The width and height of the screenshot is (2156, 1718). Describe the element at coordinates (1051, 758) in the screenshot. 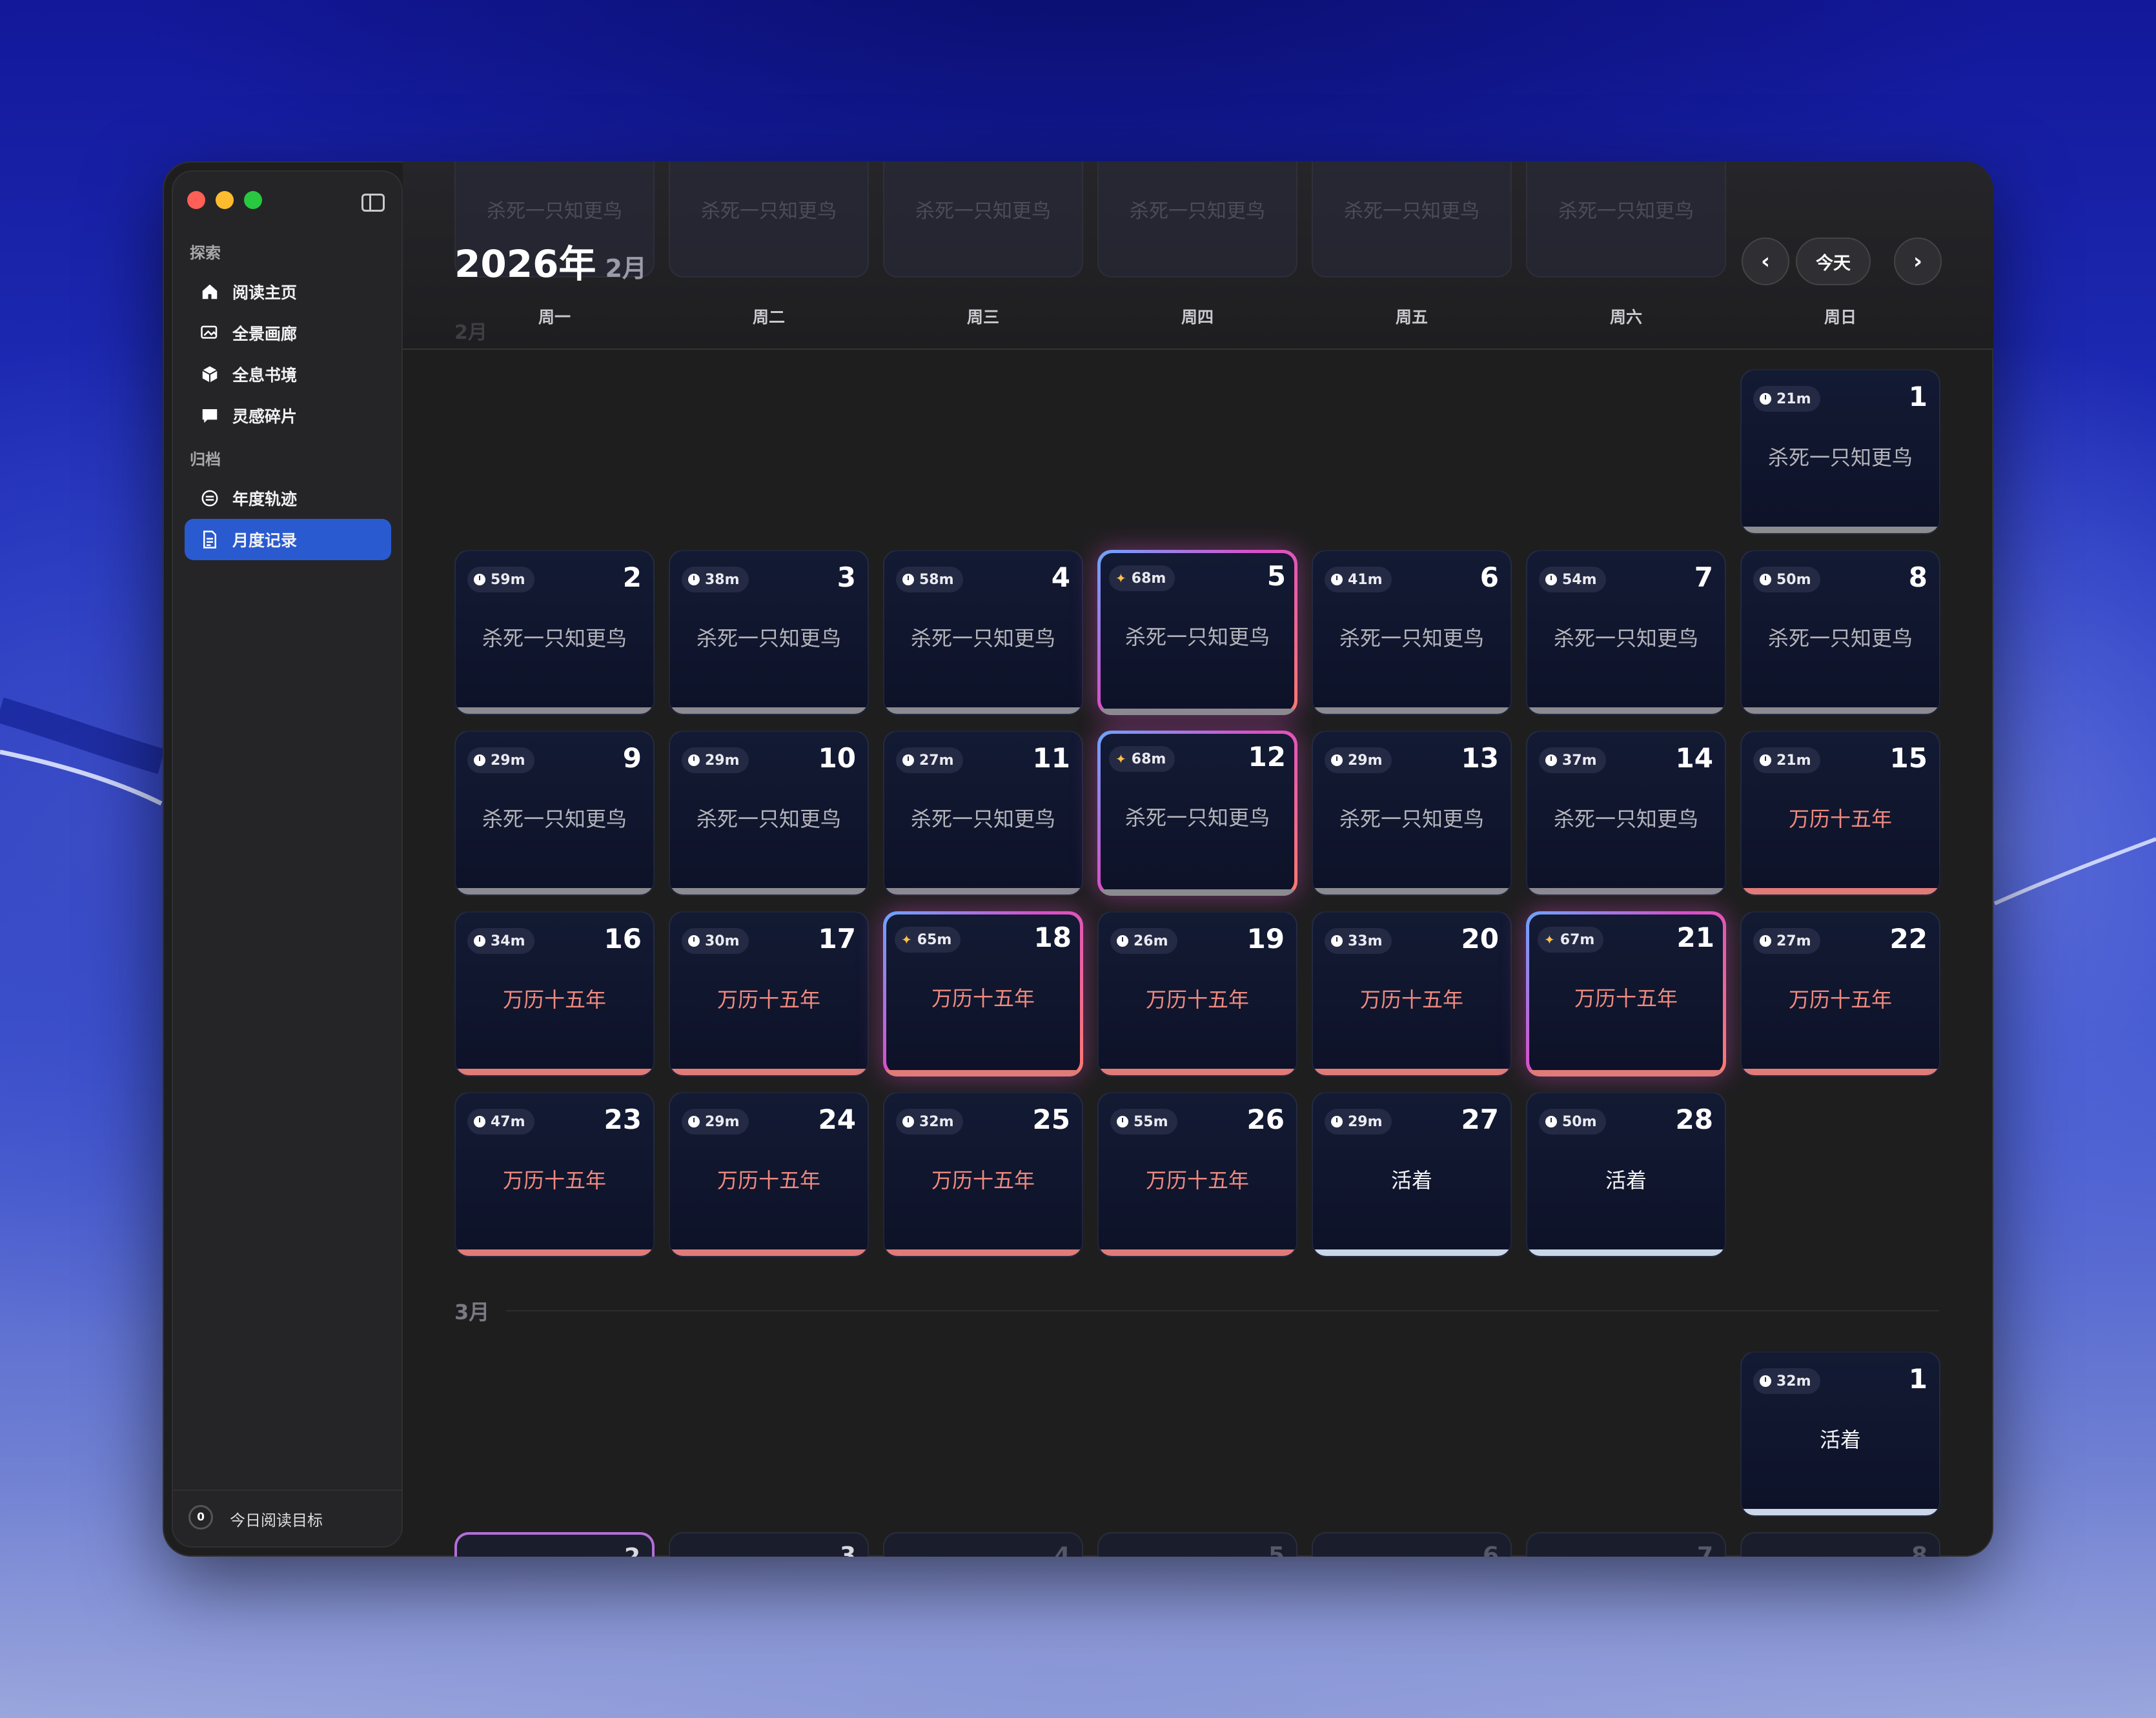

I see `day-number: 11` at that location.